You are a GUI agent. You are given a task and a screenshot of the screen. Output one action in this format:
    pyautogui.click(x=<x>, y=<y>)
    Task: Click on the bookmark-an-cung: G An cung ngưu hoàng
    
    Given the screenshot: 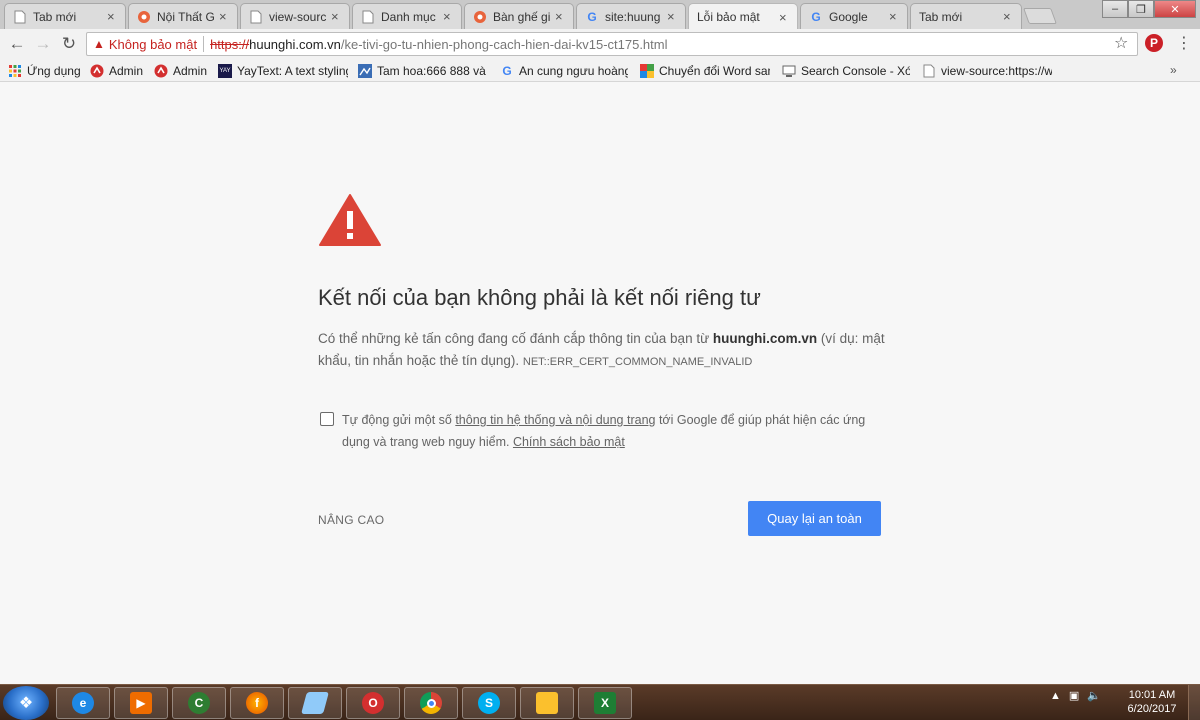 What is the action you would take?
    pyautogui.click(x=564, y=71)
    